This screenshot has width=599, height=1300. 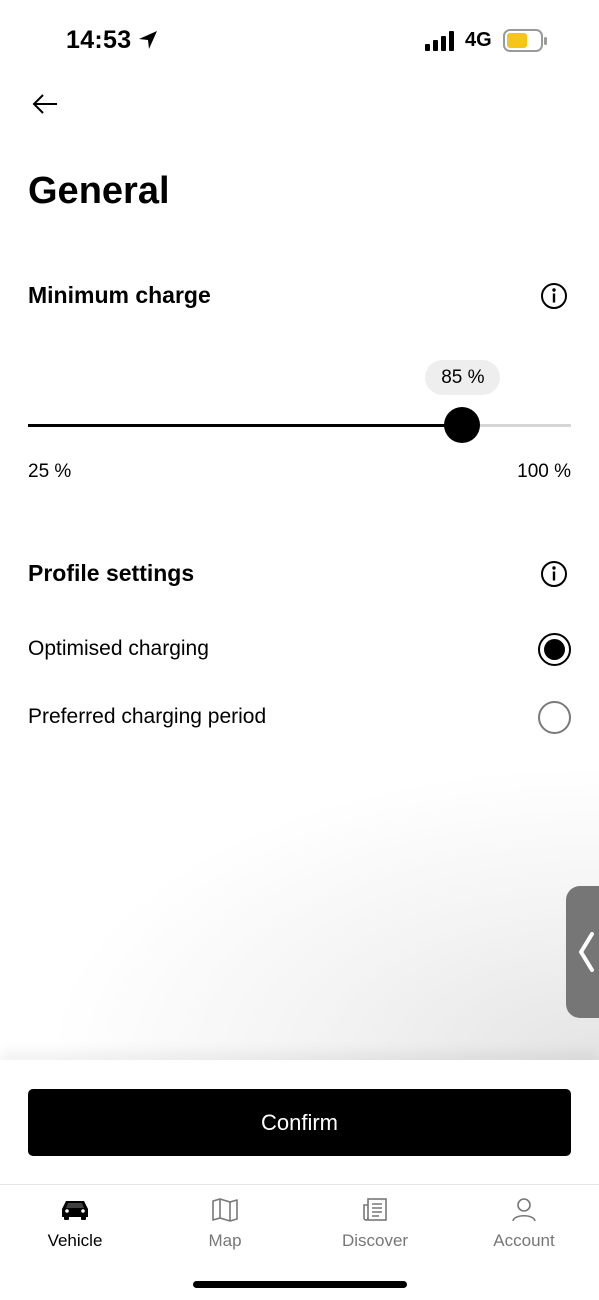 I want to click on tab-label: Map, so click(x=225, y=1240).